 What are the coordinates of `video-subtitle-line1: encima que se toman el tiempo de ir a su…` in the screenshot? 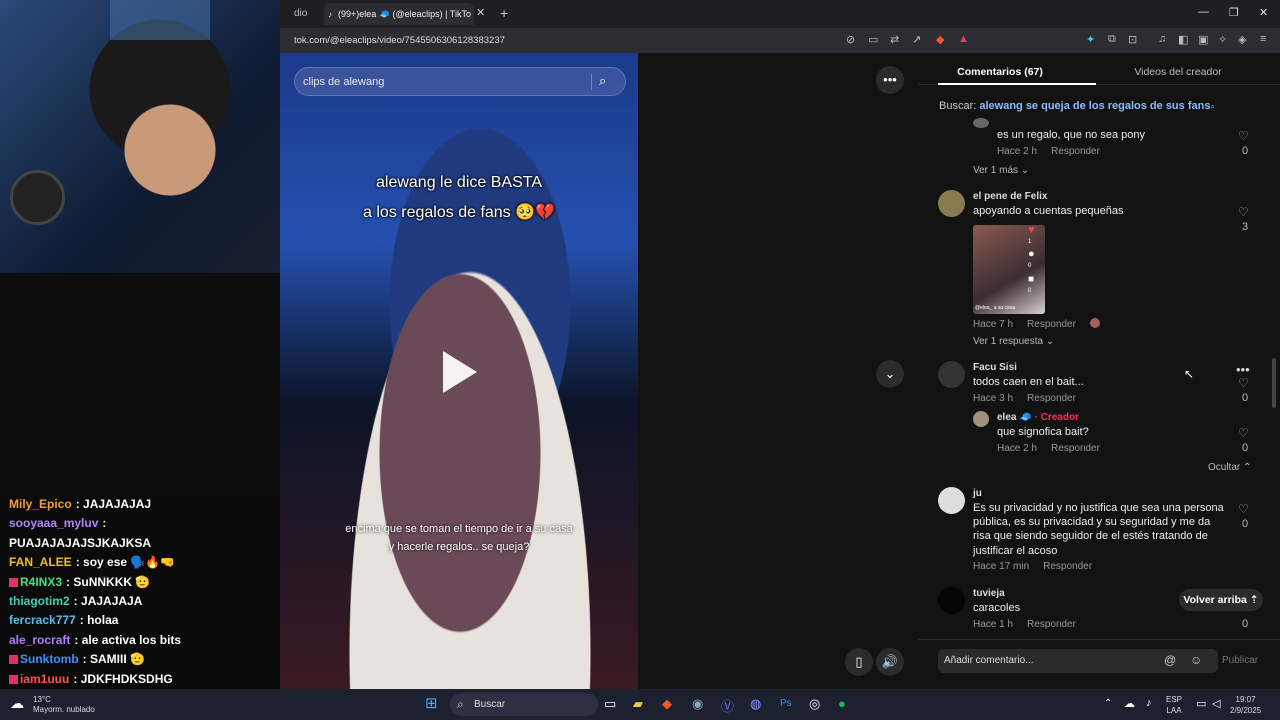 It's located at (459, 529).